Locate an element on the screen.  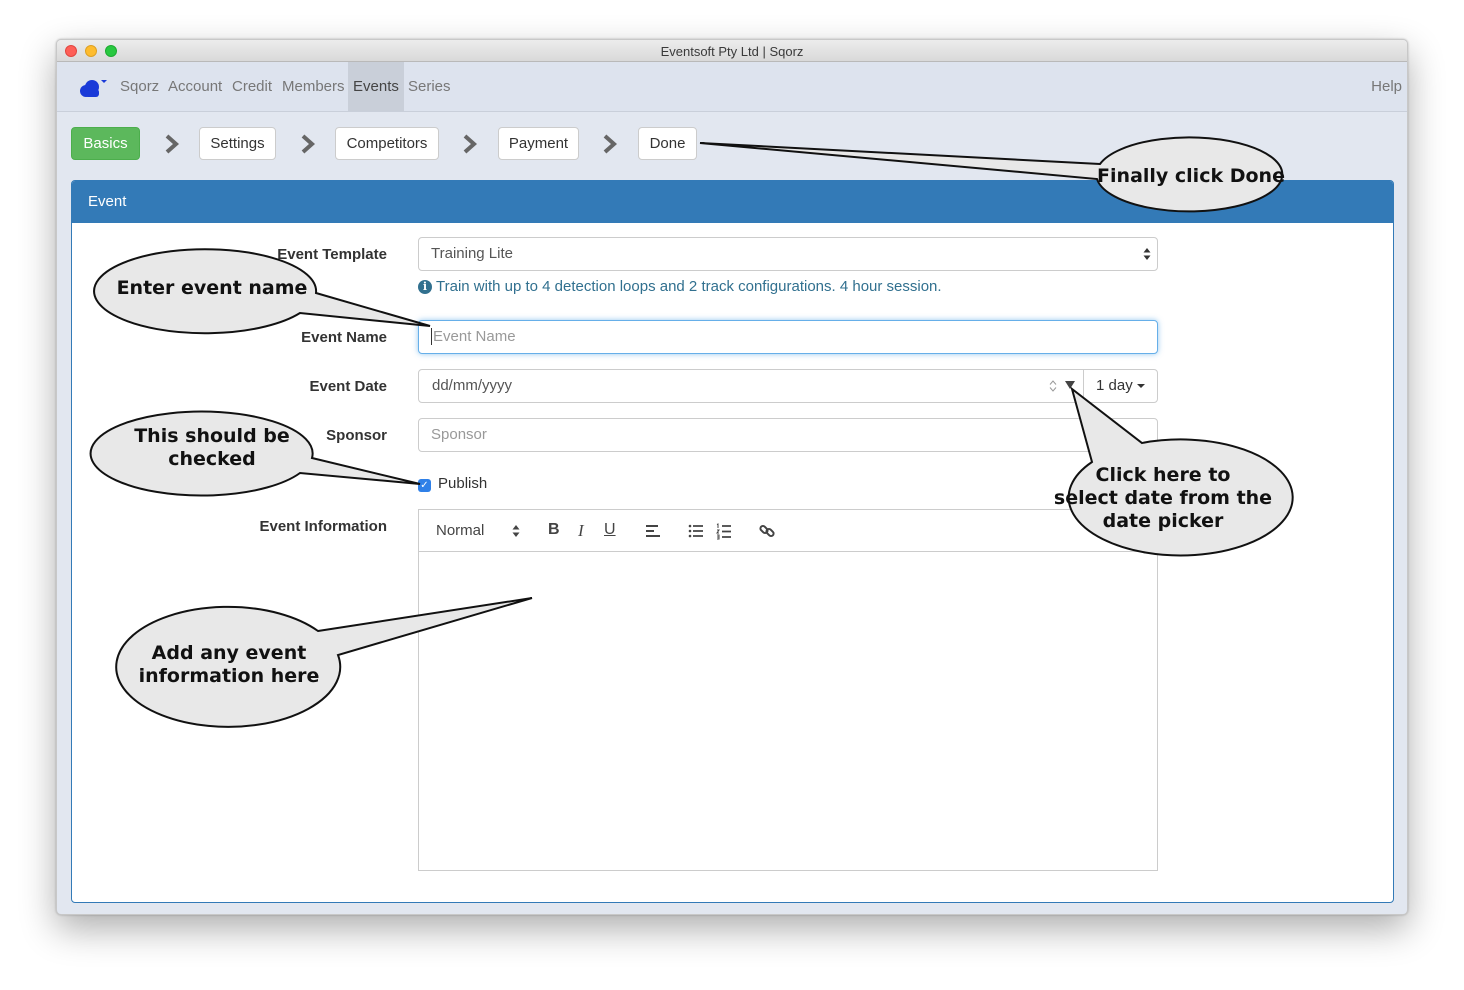
numbered-list-icon is located at coordinates (724, 531).